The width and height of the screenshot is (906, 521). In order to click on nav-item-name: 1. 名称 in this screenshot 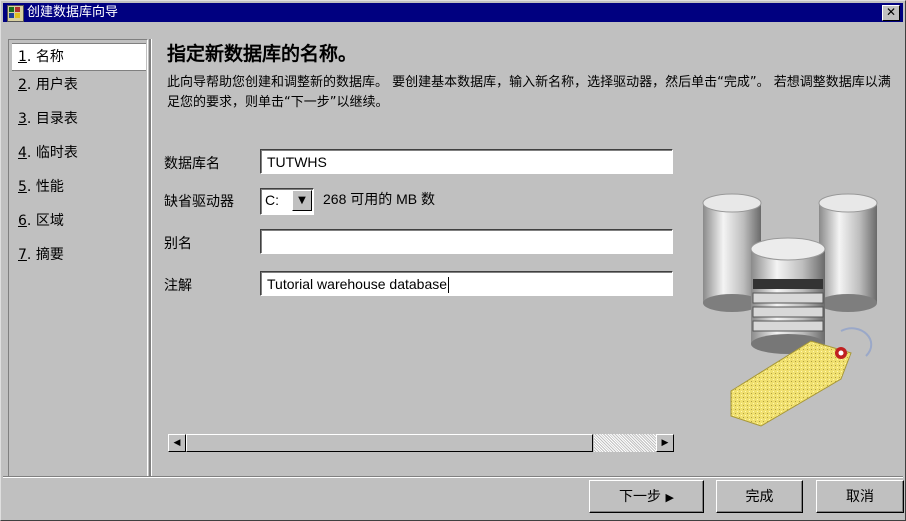, I will do `click(79, 57)`.